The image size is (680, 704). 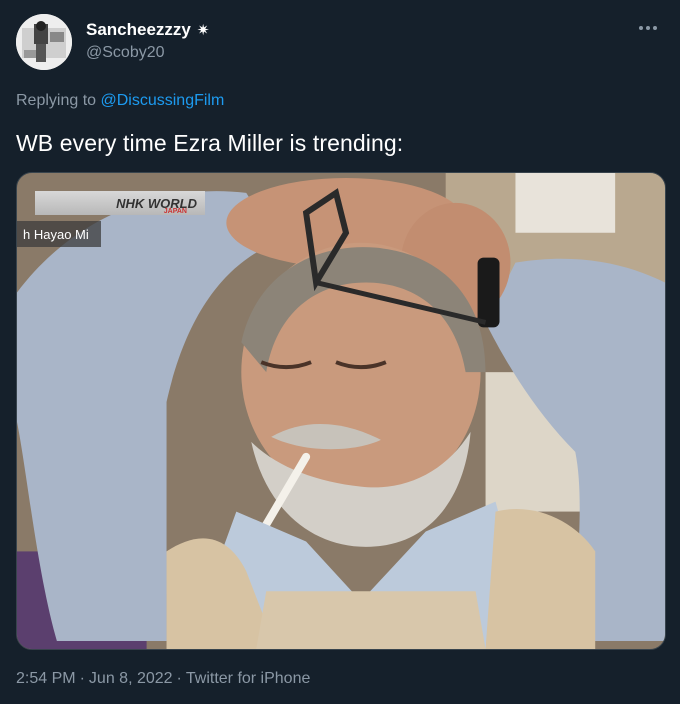 What do you see at coordinates (120, 203) in the screenshot?
I see `nhk-world-logo: NHK WORLD JAPAN` at bounding box center [120, 203].